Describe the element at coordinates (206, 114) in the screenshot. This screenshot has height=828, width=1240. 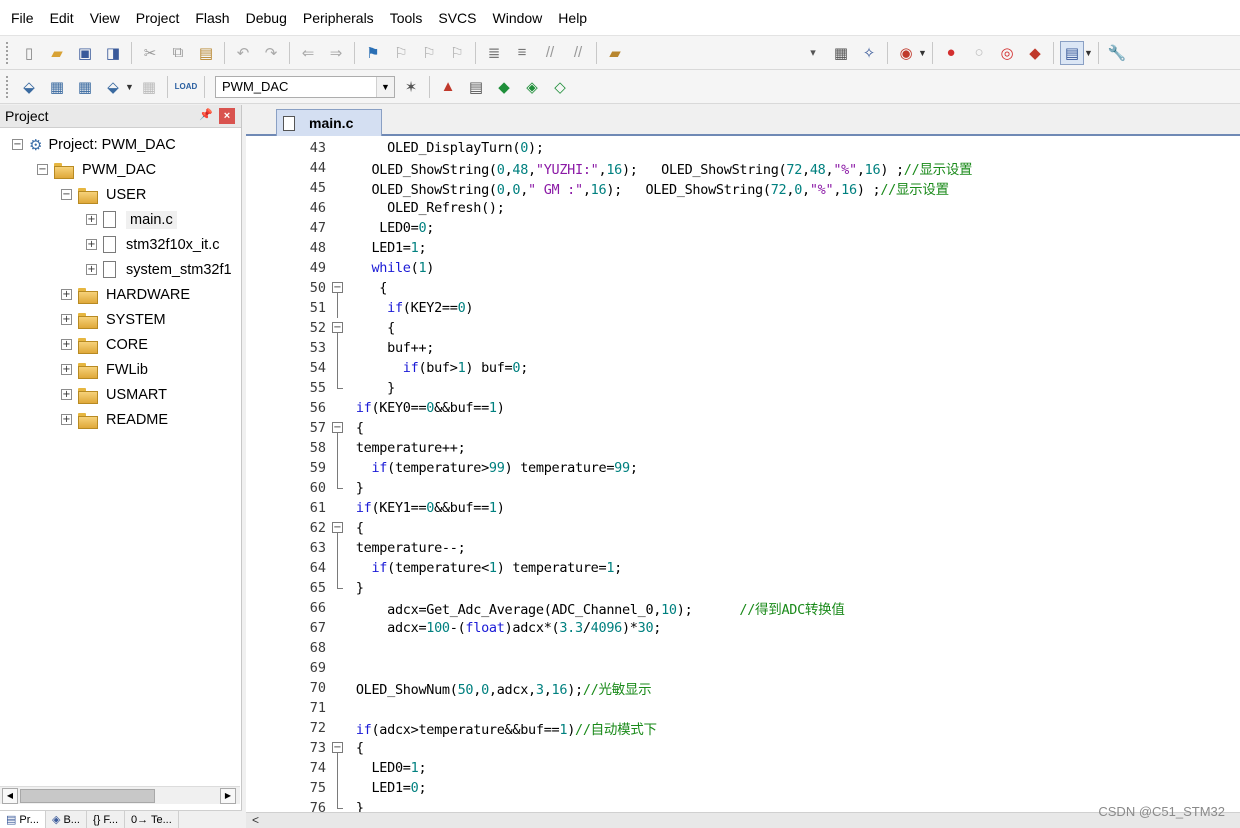
I see `pin-icon: 📌` at that location.